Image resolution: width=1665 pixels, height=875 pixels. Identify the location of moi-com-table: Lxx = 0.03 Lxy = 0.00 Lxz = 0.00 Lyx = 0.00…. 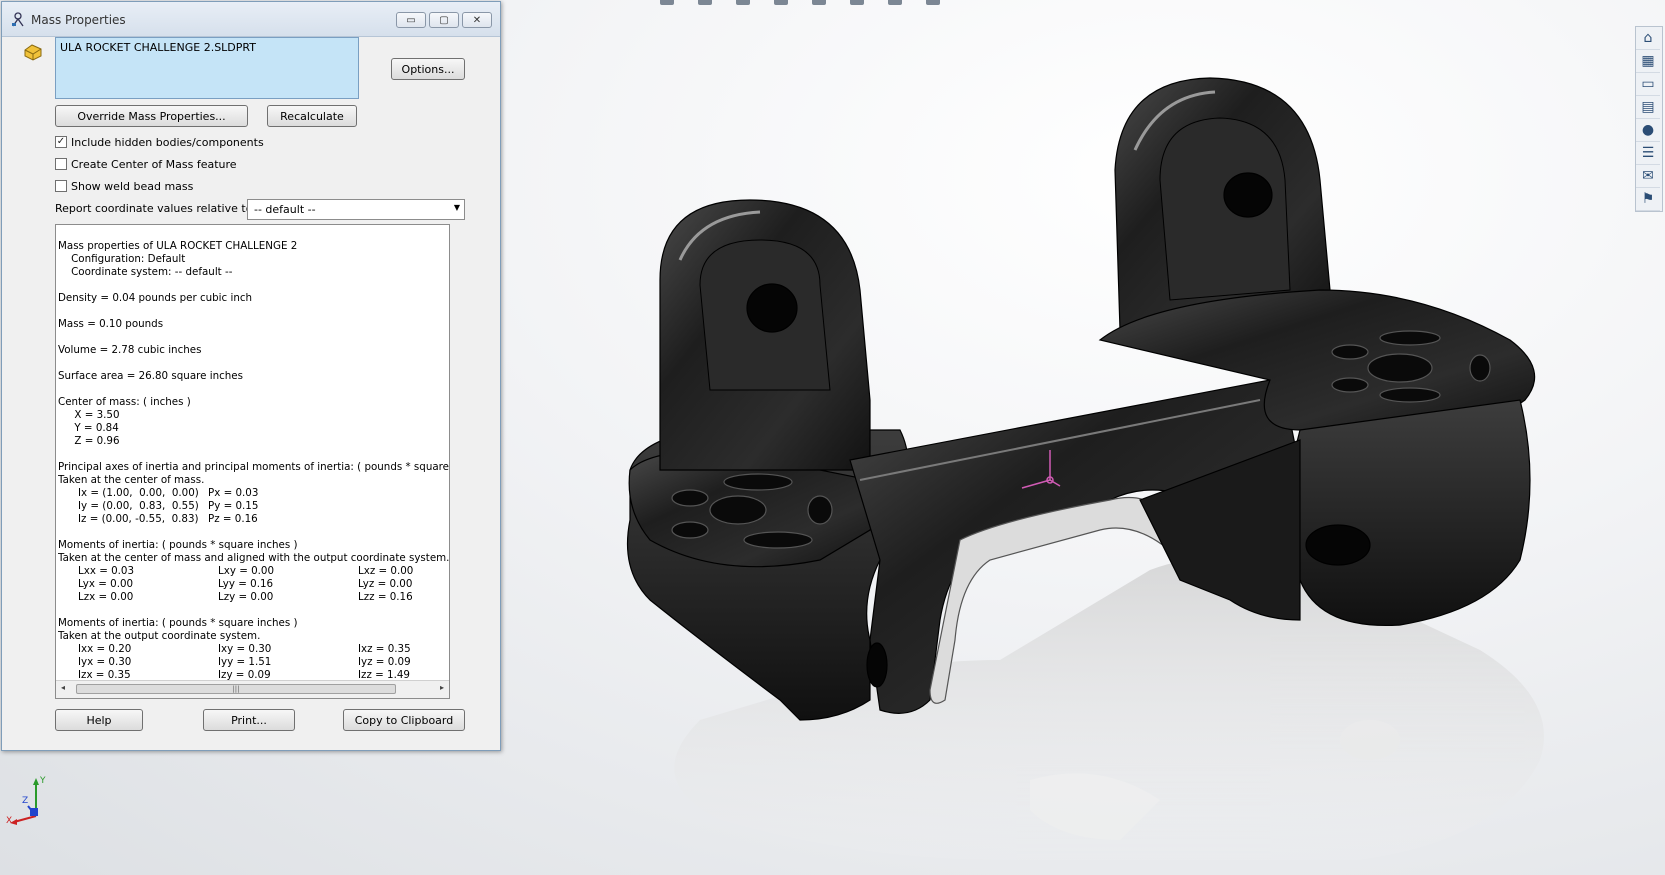
(246, 584).